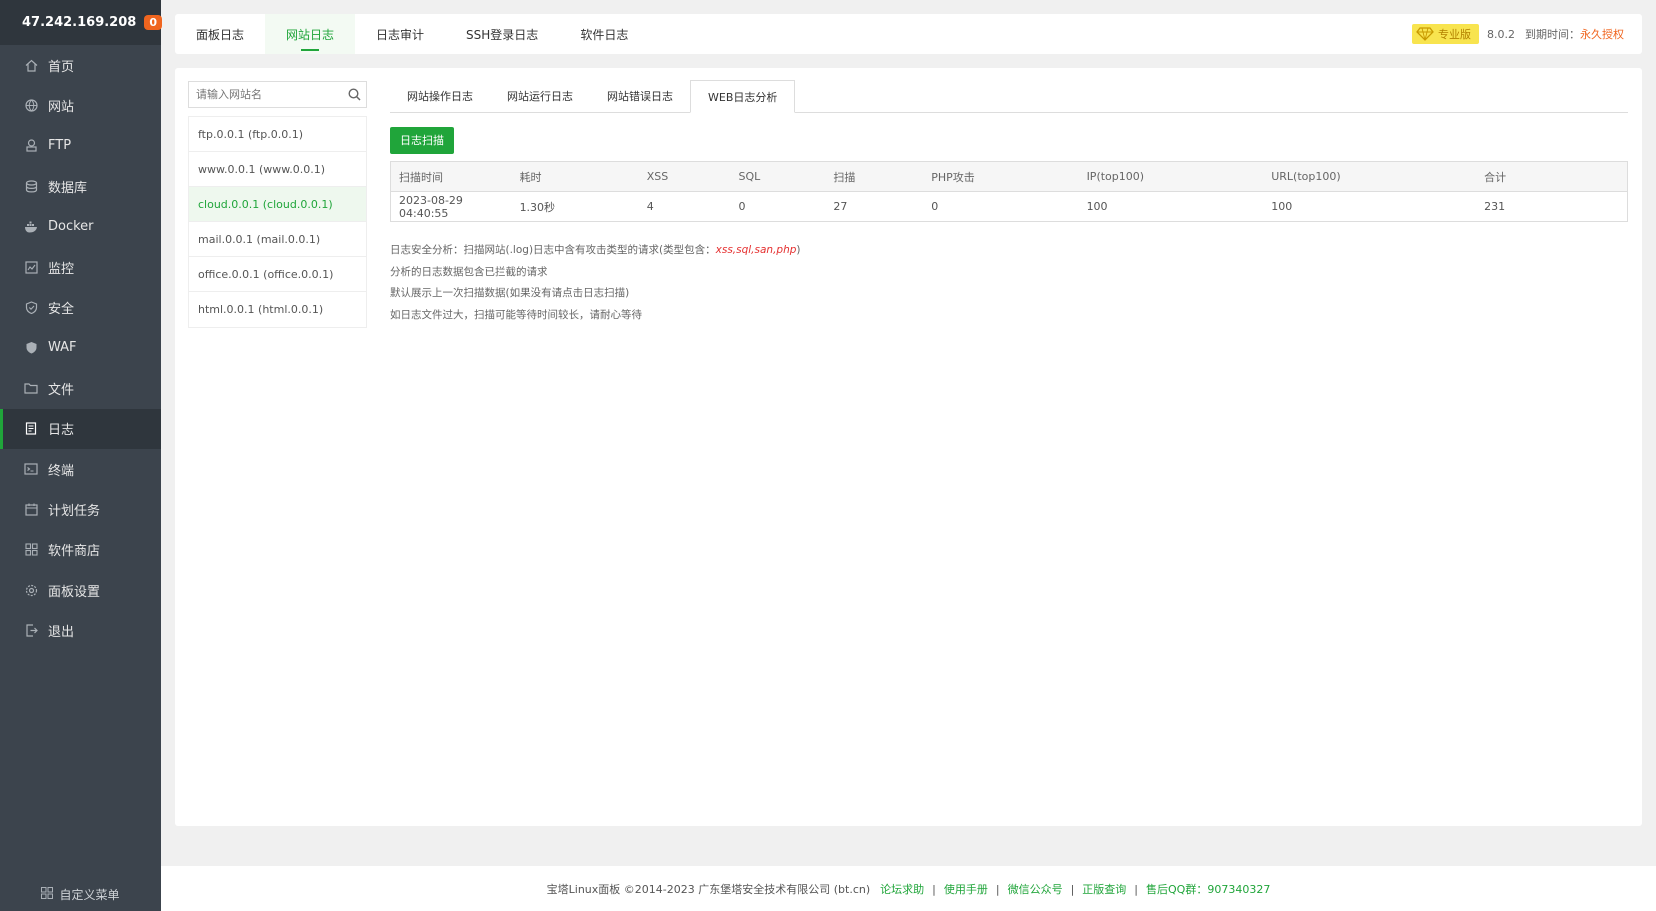 The width and height of the screenshot is (1656, 911). Describe the element at coordinates (80, 348) in the screenshot. I see `sidebar-item-7: WAF` at that location.